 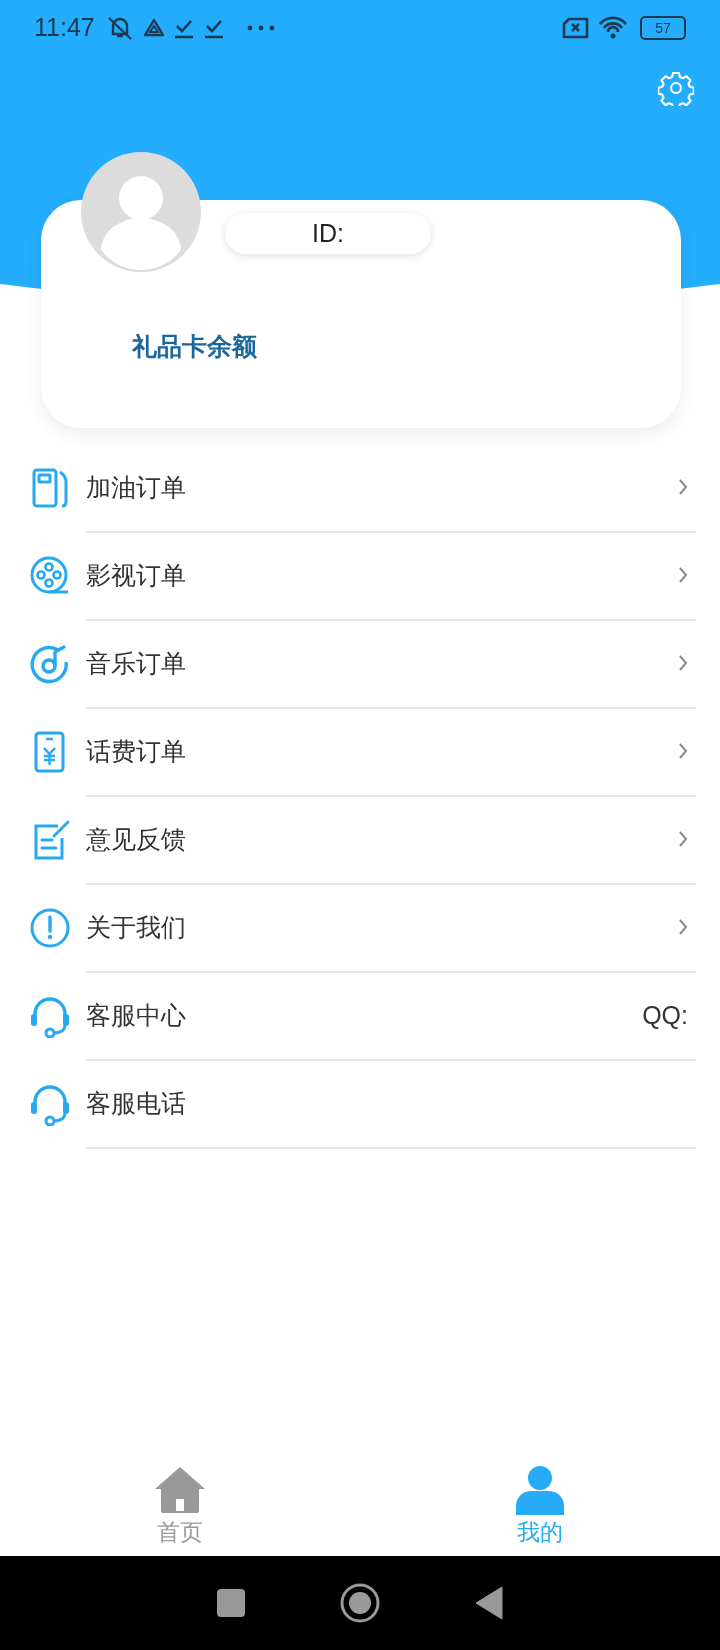 I want to click on menu-row: 客服中心 QQ:, so click(x=391, y=1016).